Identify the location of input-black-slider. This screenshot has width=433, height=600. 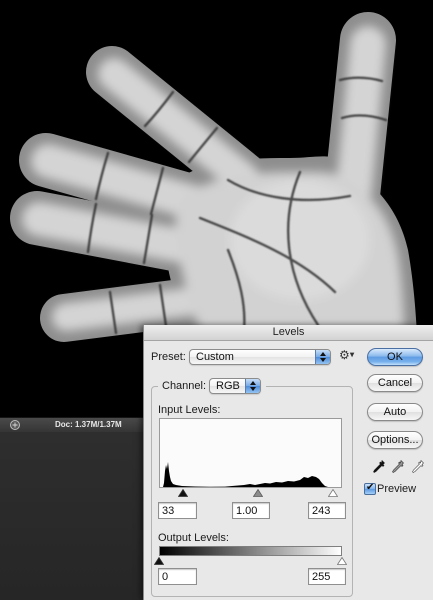
(182, 493).